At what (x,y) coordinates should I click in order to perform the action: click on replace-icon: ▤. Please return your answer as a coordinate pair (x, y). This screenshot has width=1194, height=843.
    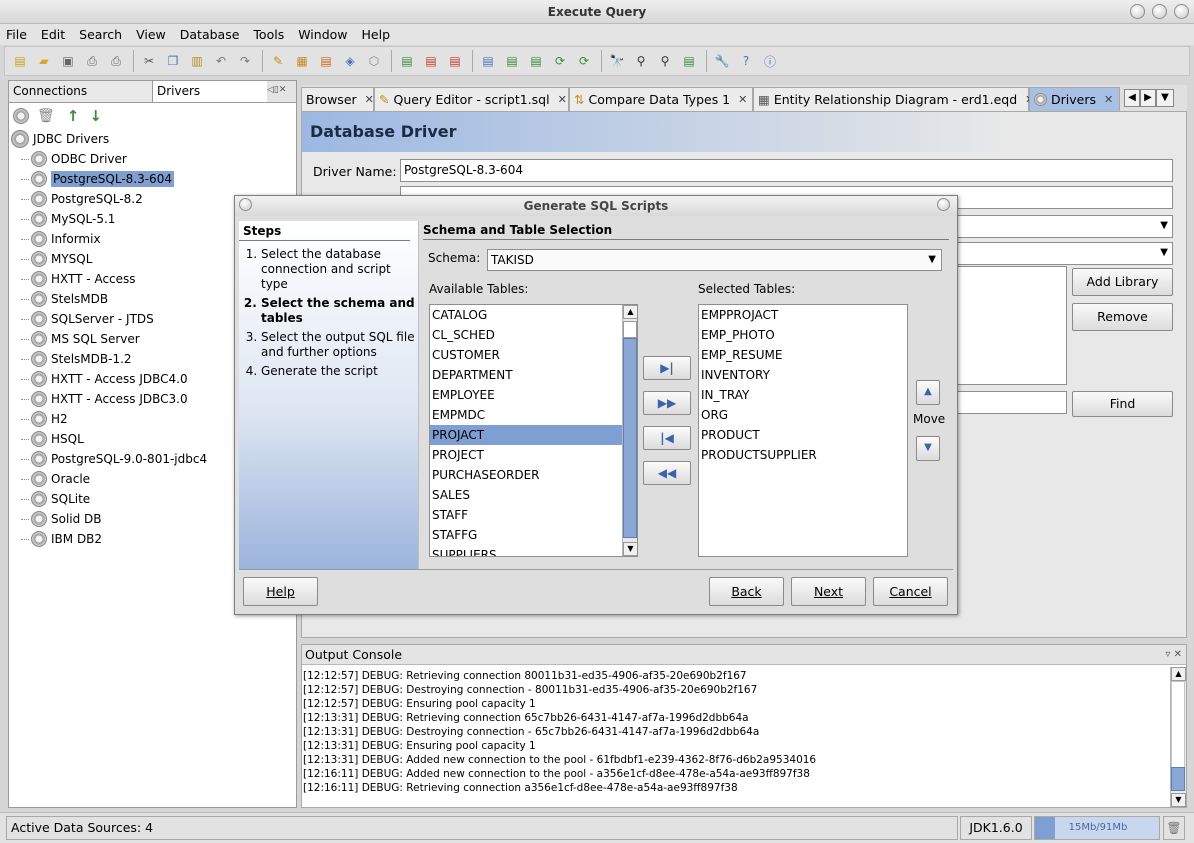
    Looking at the image, I should click on (689, 61).